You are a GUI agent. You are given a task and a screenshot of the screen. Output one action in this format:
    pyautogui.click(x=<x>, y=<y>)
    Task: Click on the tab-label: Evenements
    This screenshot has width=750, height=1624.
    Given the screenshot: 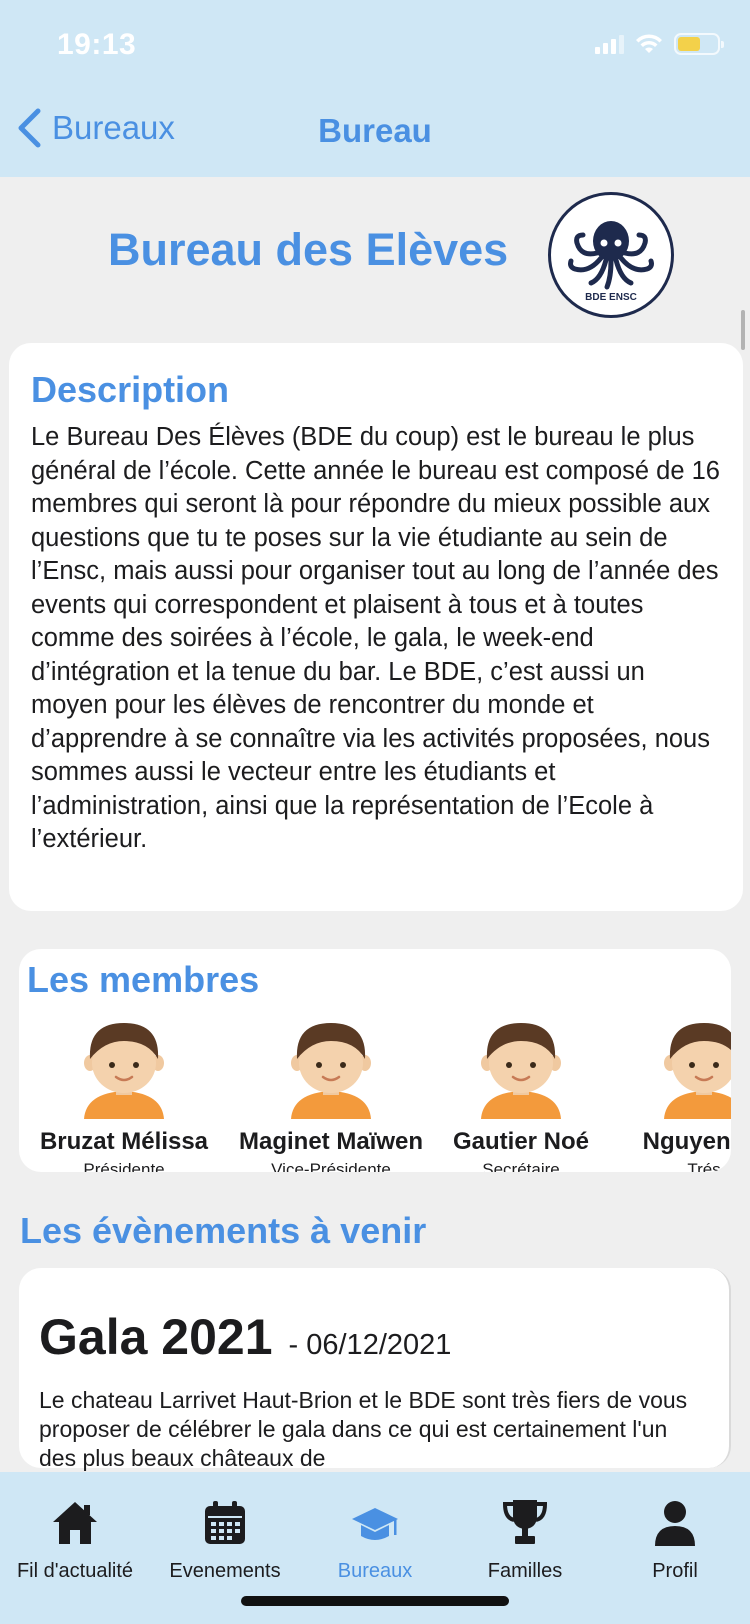 What is the action you would take?
    pyautogui.click(x=225, y=1571)
    